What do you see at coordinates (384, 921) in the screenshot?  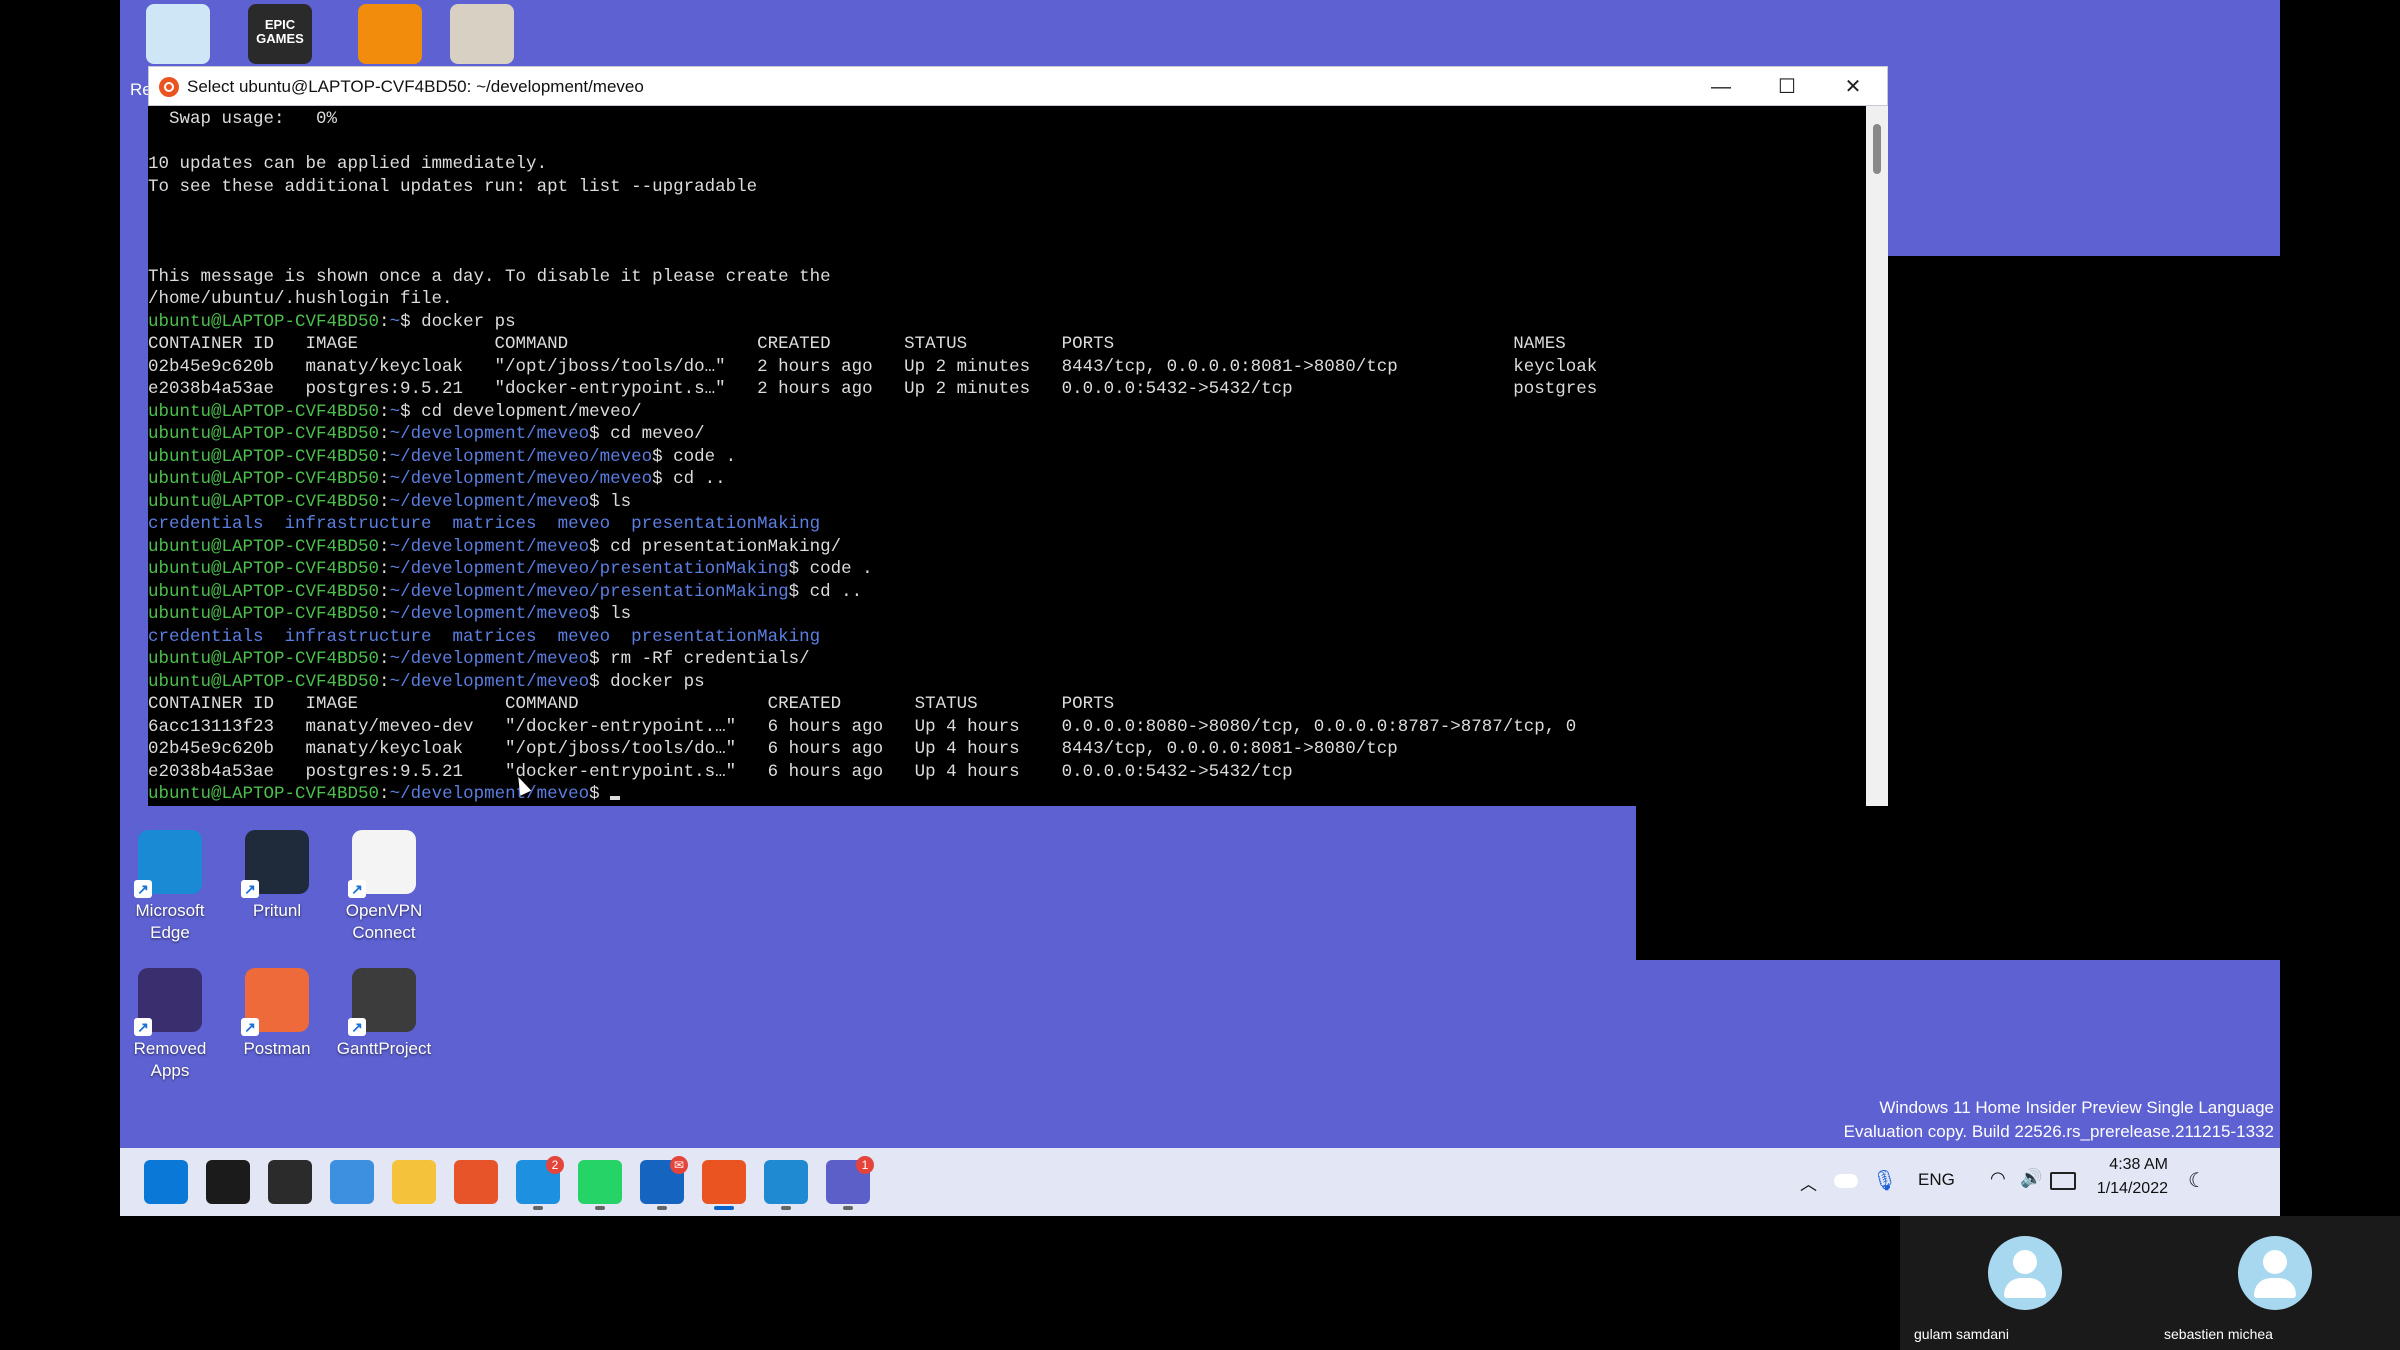 I see `desktop-shortcut-label: OpenVPN Connect` at bounding box center [384, 921].